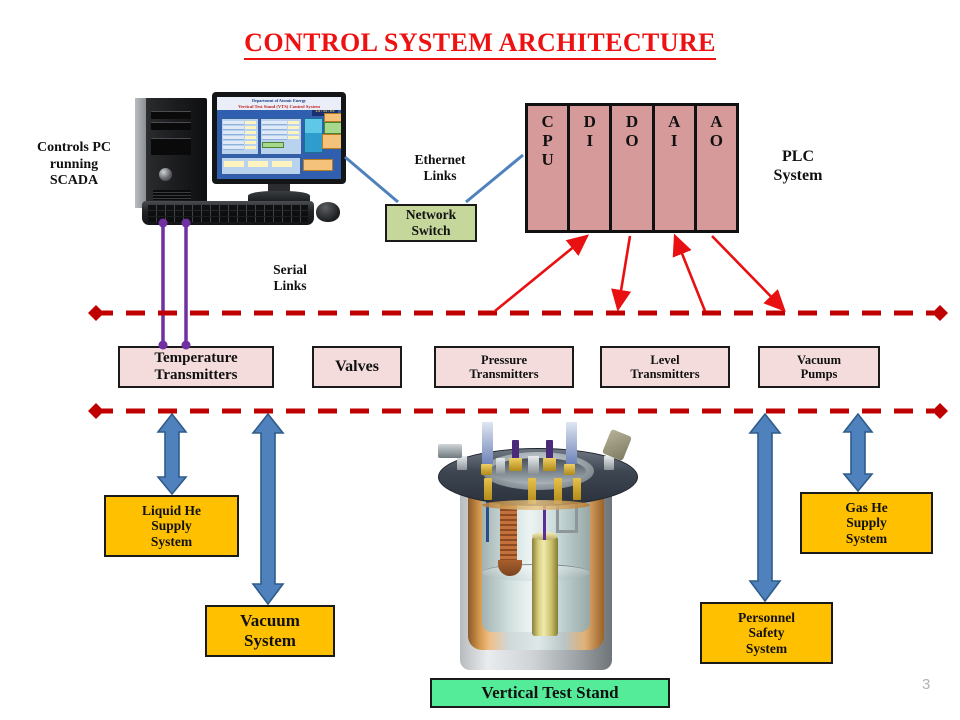 The height and width of the screenshot is (720, 960). I want to click on io-arrow-di, so click(542, 273).